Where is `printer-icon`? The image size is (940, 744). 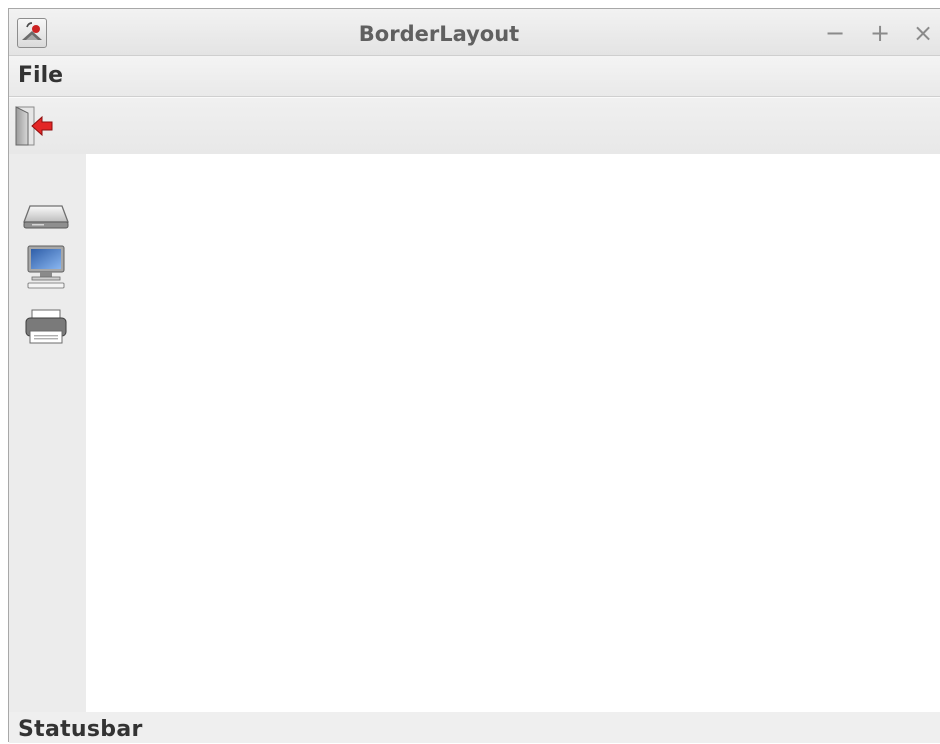
printer-icon is located at coordinates (46, 326).